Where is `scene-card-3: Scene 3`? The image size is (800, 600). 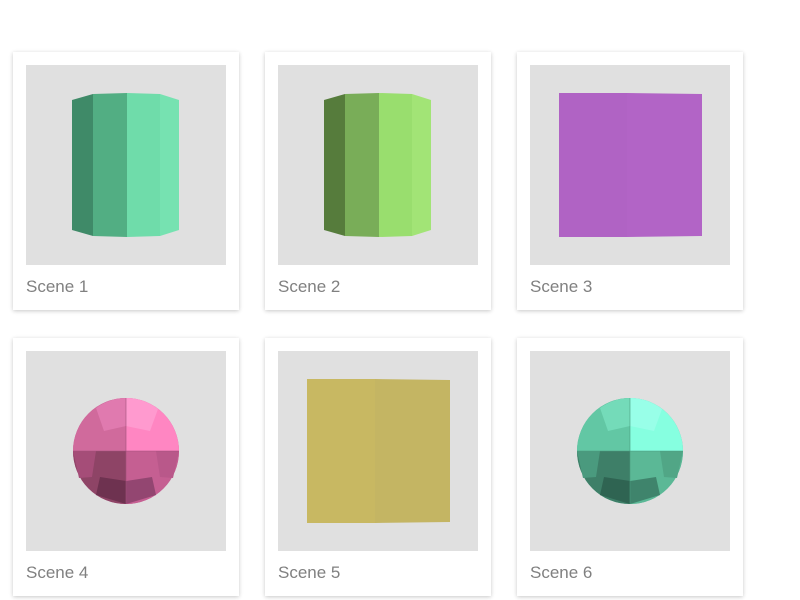
scene-card-3: Scene 3 is located at coordinates (630, 181).